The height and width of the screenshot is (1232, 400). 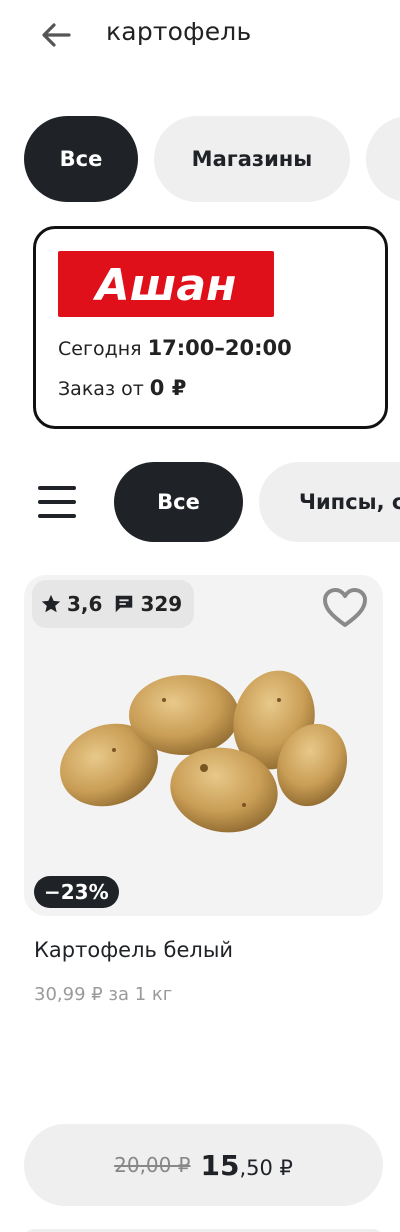 I want to click on delivery-row: Сегодня 17:00–20:00, so click(x=175, y=348).